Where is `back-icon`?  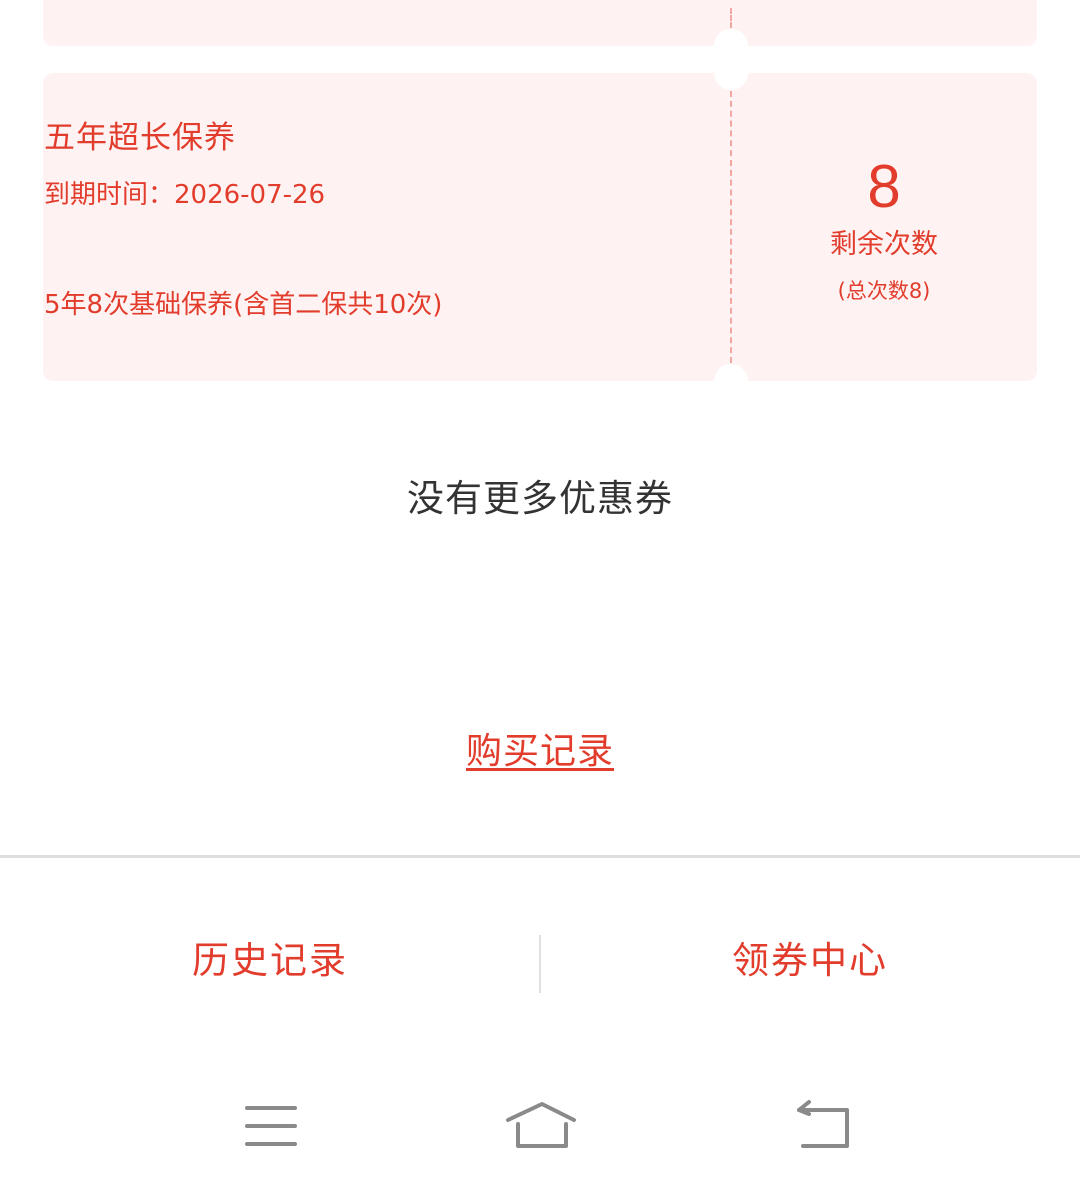 back-icon is located at coordinates (825, 1128).